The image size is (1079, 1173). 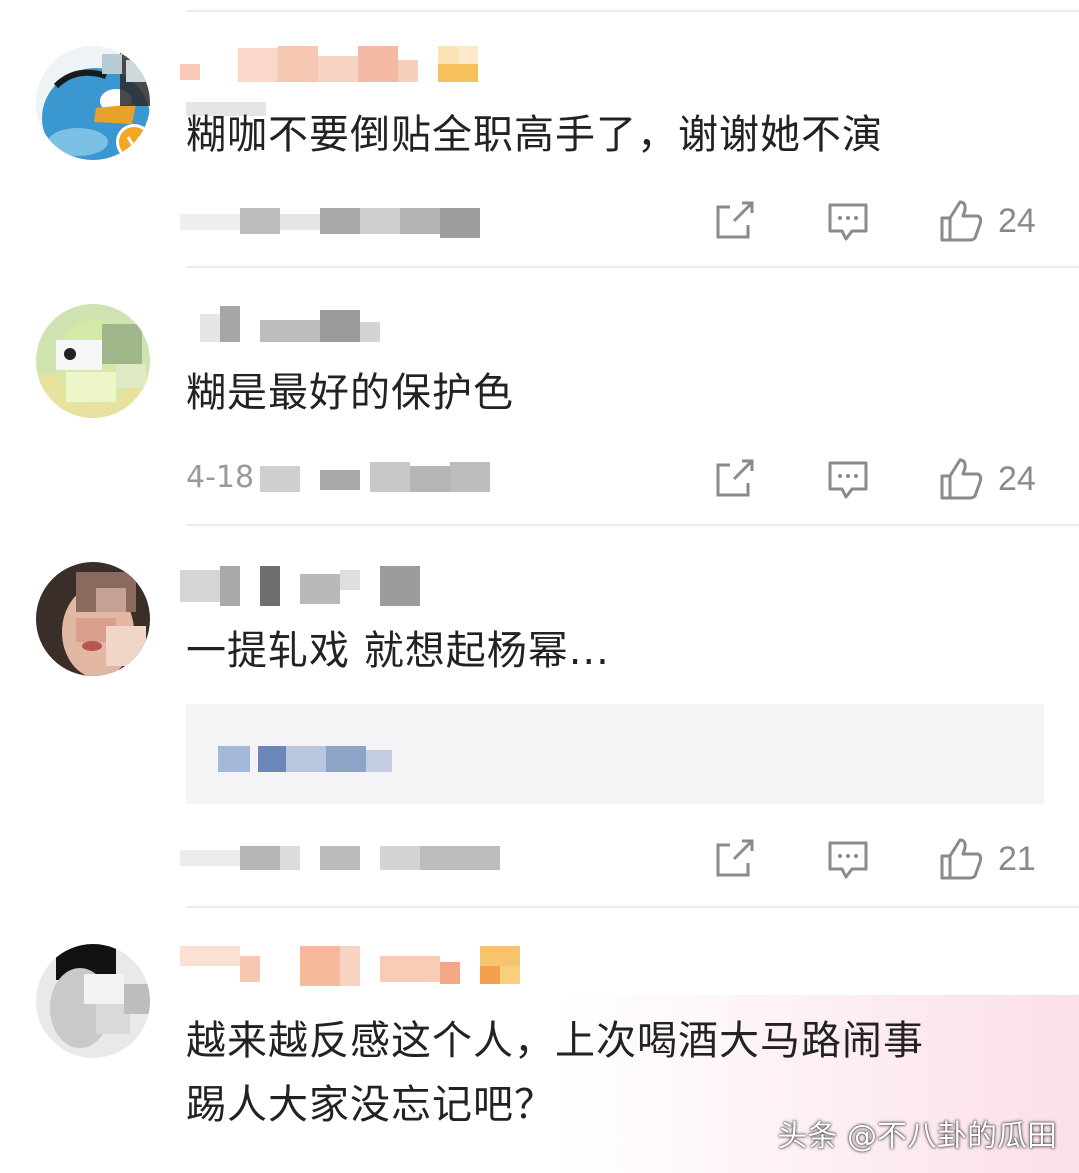 What do you see at coordinates (555, 1041) in the screenshot?
I see `comment-text-line-1: 越来越反感这个人，上次喝酒大马路闹事` at bounding box center [555, 1041].